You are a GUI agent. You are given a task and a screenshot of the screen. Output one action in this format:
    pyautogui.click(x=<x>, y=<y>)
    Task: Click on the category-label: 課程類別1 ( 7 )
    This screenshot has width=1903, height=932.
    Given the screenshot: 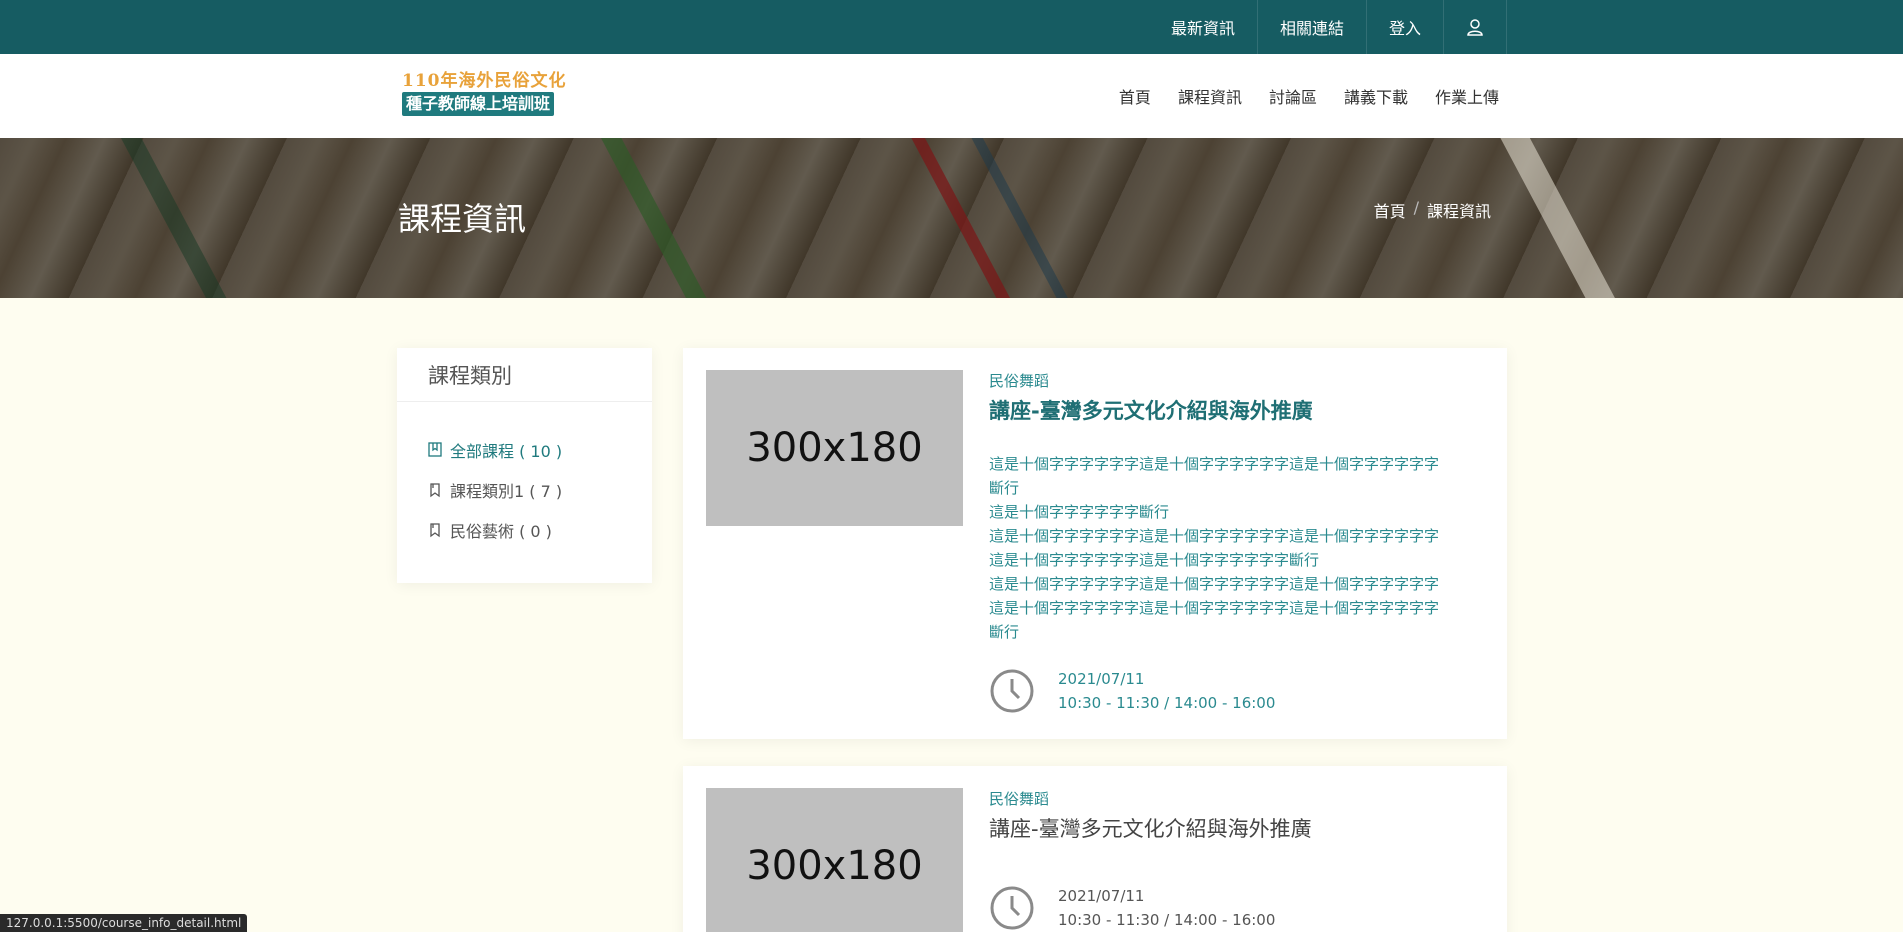 What is the action you would take?
    pyautogui.click(x=506, y=491)
    